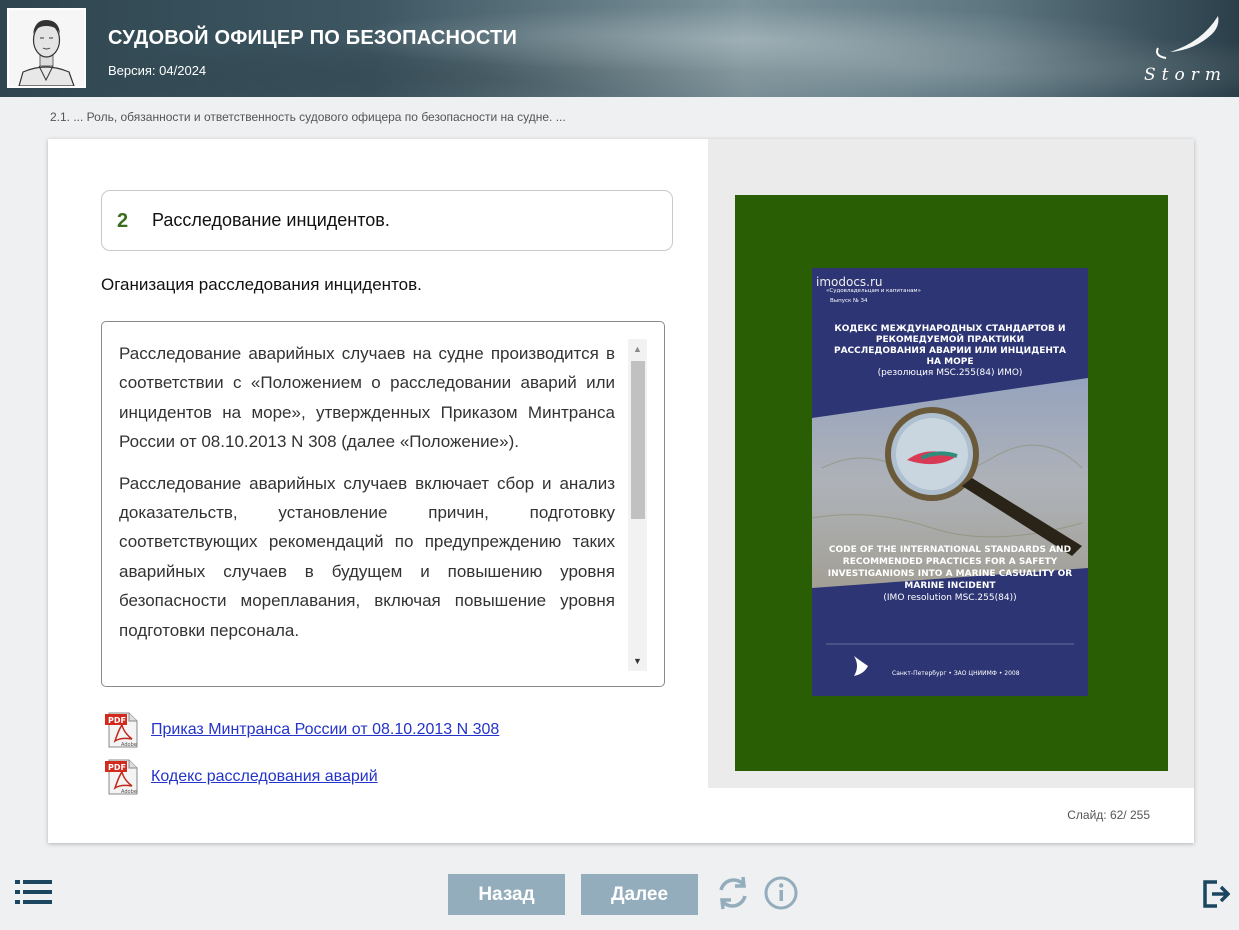 Image resolution: width=1239 pixels, height=930 pixels. I want to click on book-issue: Выпуск № 34, so click(849, 301).